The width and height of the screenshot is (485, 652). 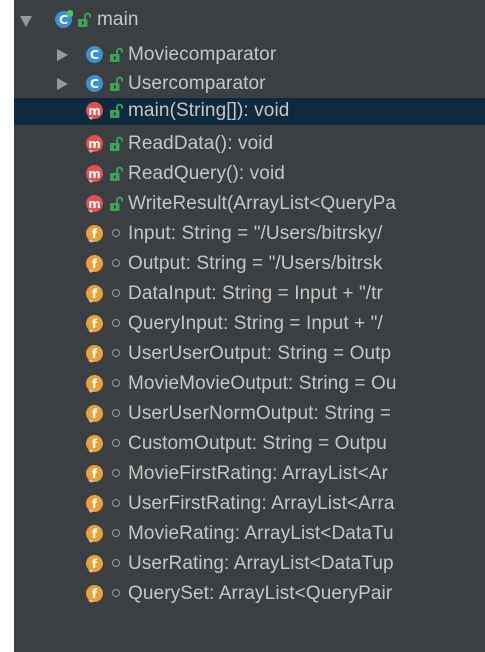 I want to click on tree-node-field: f MovieFirstRating: ArrayList<Ar, so click(x=249, y=474).